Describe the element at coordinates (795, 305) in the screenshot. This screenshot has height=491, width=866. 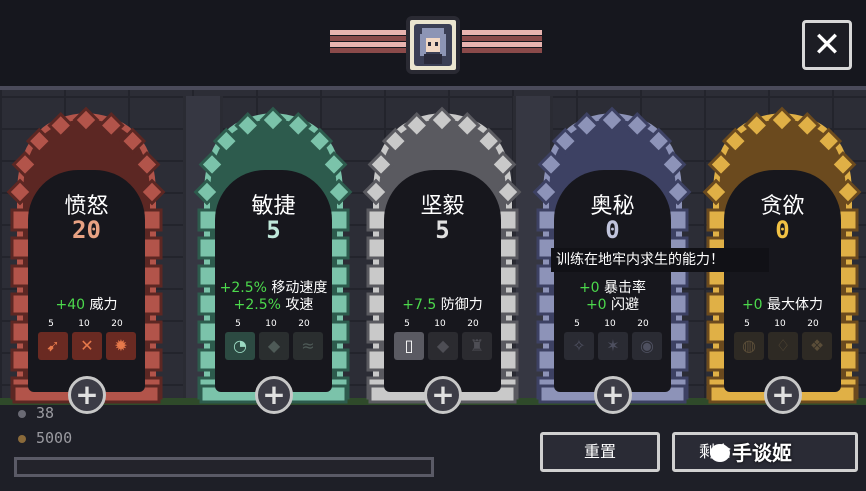
I see `bonus-label: 最大体力` at that location.